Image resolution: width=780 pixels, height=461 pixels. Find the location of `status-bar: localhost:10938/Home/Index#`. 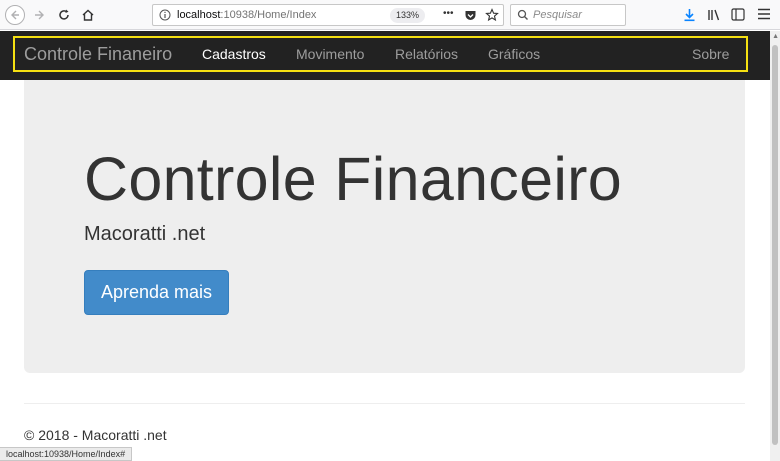

status-bar: localhost:10938/Home/Index# is located at coordinates (66, 454).